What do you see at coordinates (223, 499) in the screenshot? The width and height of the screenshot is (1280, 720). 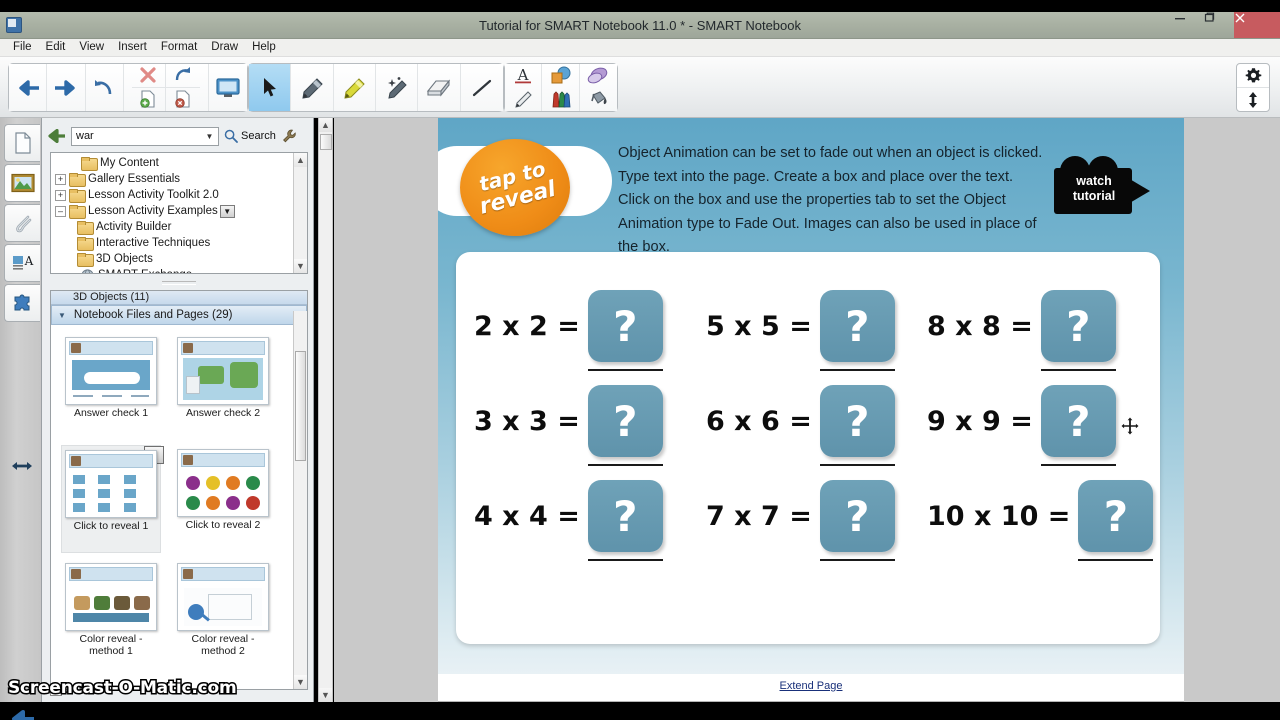 I see `list-item: Click to reveal 2` at bounding box center [223, 499].